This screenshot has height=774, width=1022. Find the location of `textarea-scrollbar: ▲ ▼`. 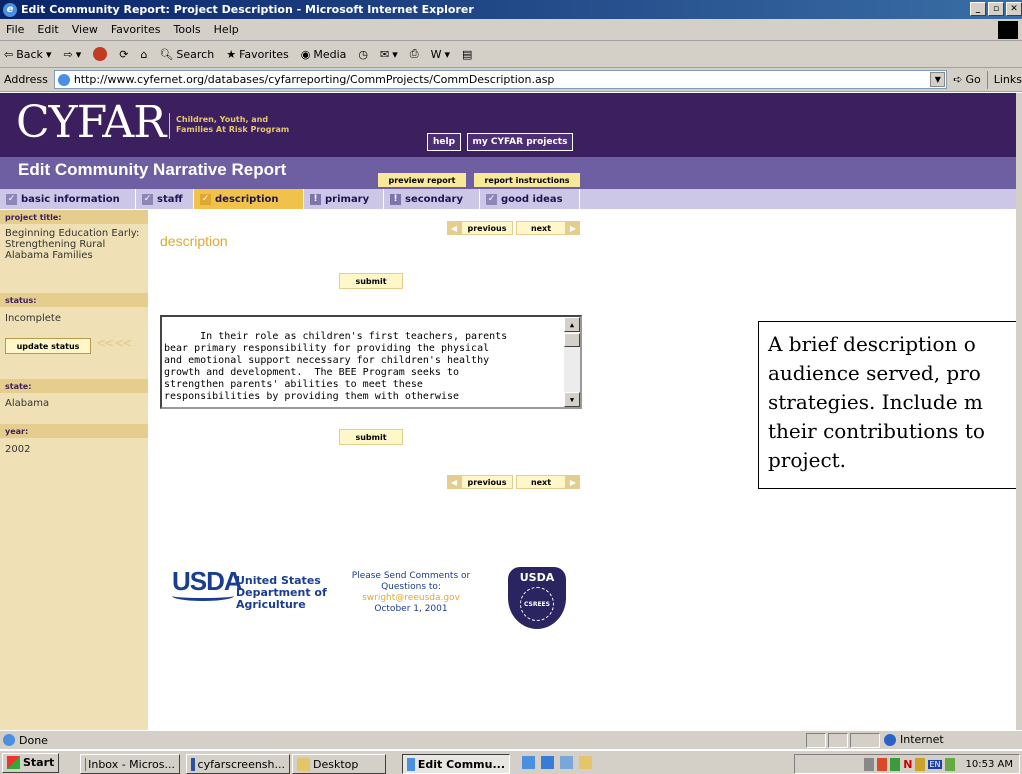

textarea-scrollbar: ▲ ▼ is located at coordinates (572, 362).